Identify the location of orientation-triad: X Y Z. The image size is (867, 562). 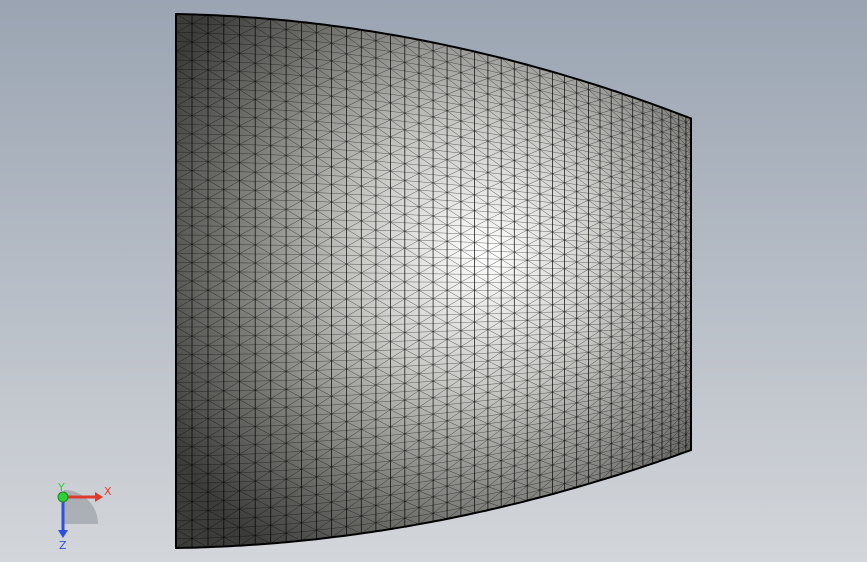
(80, 515).